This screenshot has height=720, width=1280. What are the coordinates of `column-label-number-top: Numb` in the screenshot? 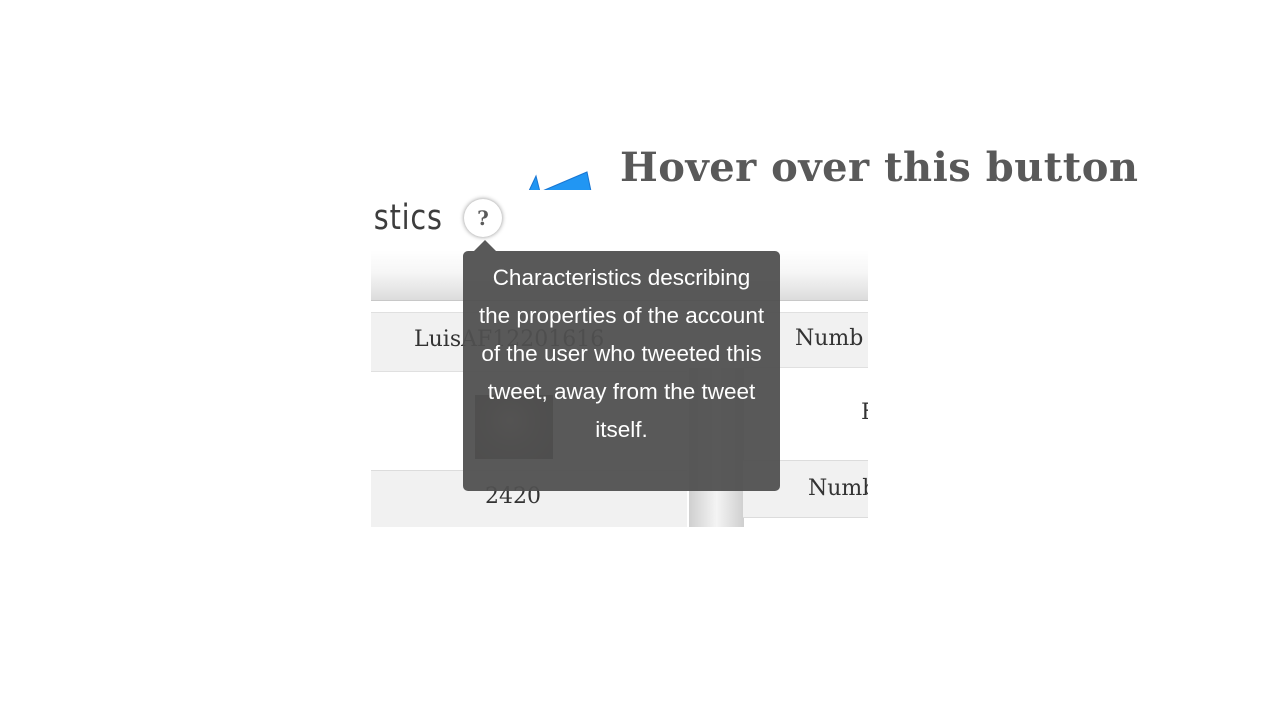 It's located at (829, 338).